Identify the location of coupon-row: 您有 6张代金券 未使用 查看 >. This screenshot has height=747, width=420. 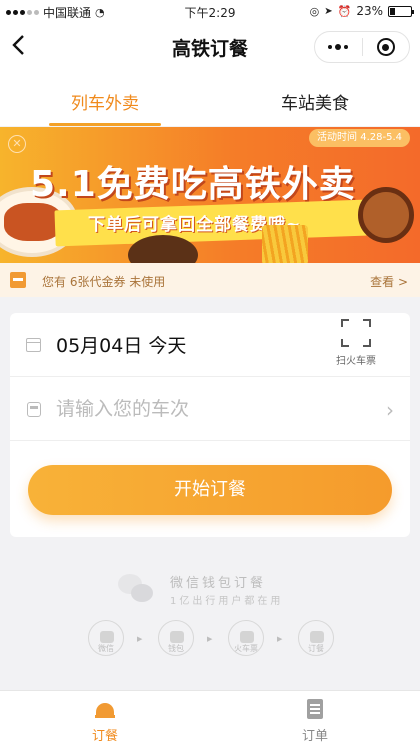
(210, 280).